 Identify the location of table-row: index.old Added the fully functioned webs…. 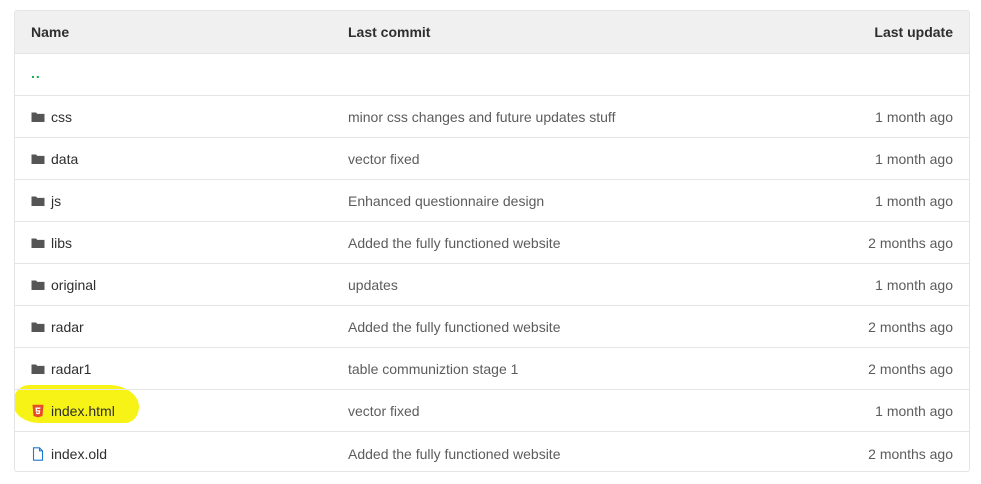
(492, 451).